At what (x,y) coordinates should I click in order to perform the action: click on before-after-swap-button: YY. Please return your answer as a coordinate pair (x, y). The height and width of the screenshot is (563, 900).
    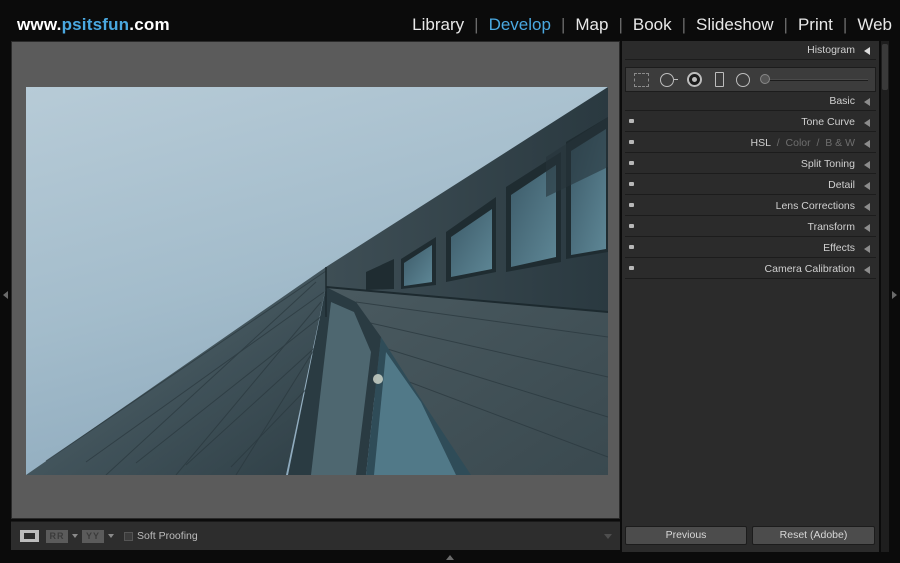
    Looking at the image, I should click on (93, 536).